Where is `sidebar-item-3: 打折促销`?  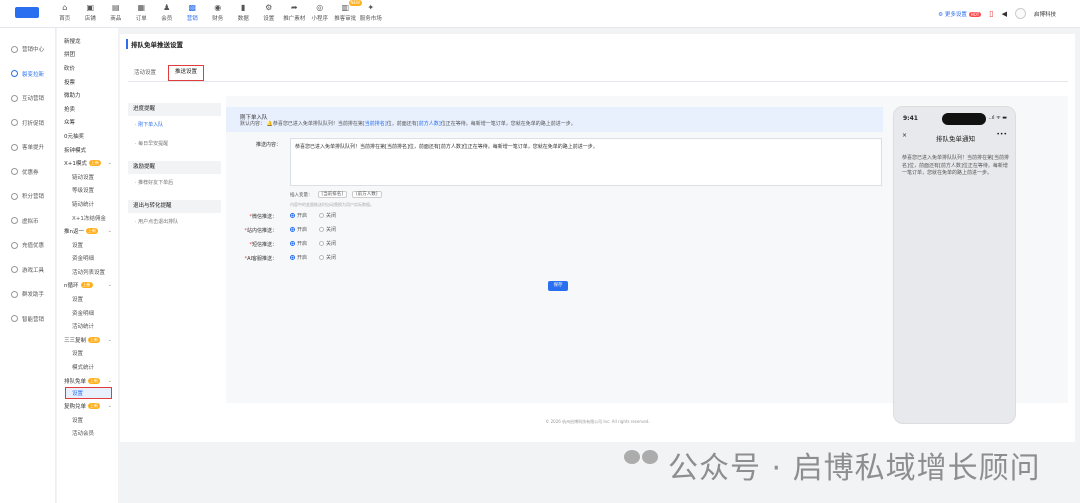 sidebar-item-3: 打折促销 is located at coordinates (27, 123).